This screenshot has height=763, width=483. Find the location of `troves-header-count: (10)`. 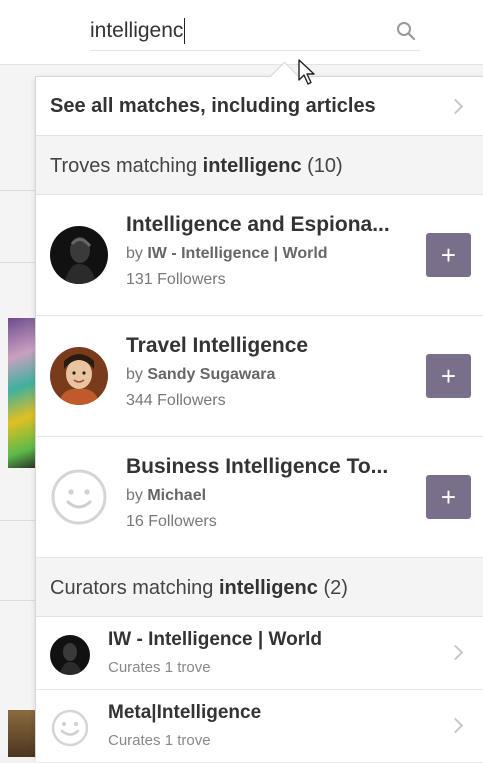

troves-header-count: (10) is located at coordinates (325, 166).